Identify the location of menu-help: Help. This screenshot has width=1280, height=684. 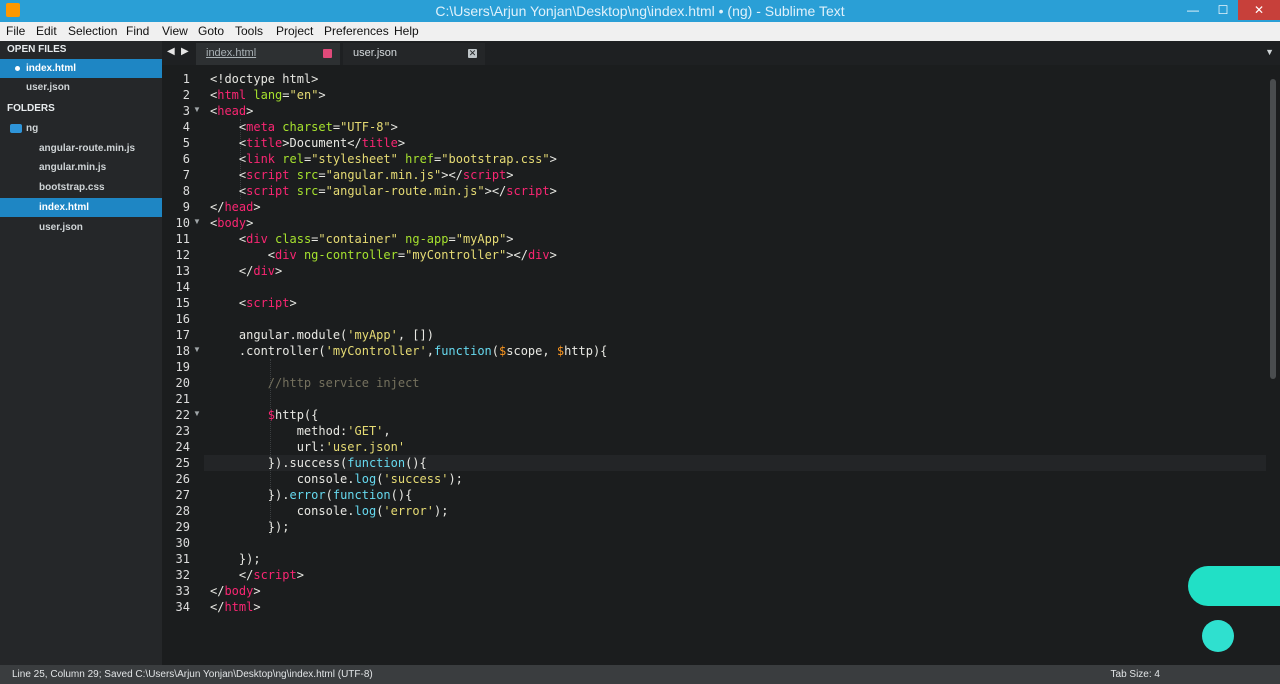
(406, 31).